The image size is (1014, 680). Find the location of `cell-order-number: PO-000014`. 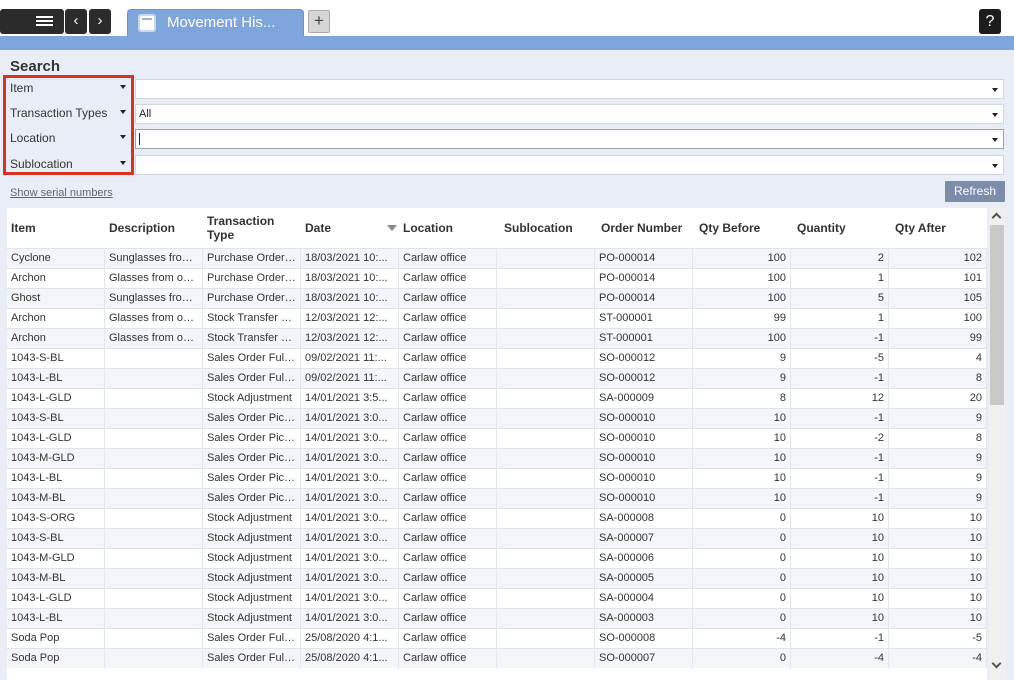

cell-order-number: PO-000014 is located at coordinates (644, 299).